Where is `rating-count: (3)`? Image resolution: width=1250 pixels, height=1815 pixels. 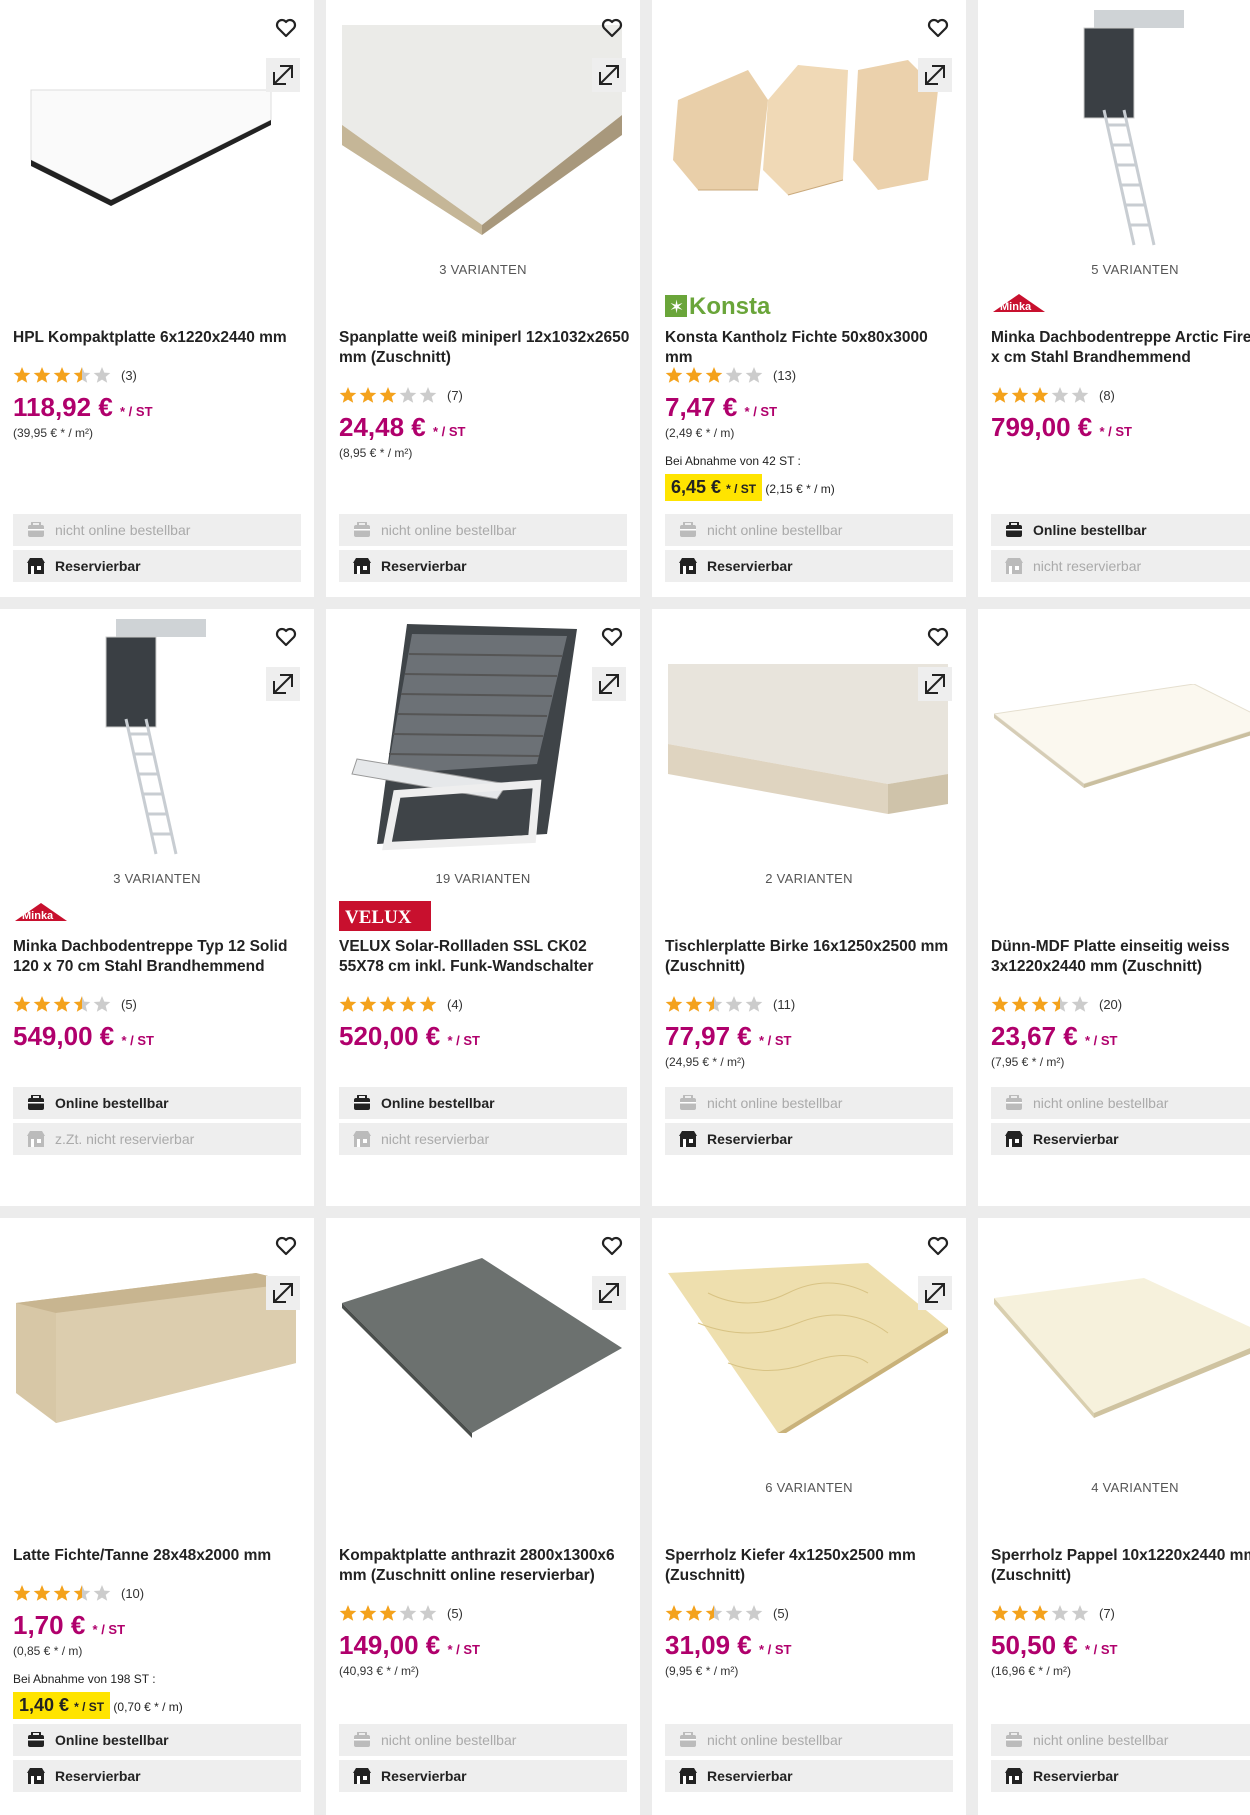
rating-count: (3) is located at coordinates (129, 375).